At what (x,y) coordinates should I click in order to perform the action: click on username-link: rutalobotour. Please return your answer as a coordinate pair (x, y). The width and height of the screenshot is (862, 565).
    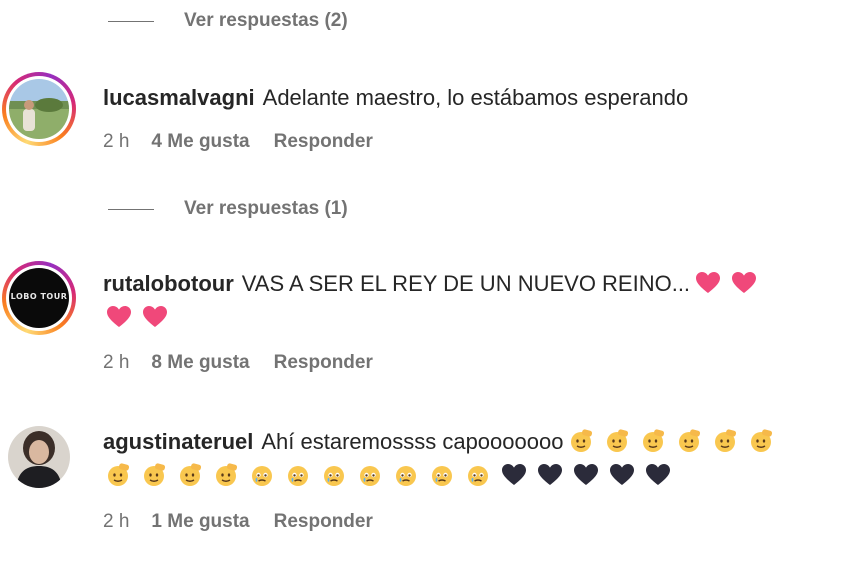
    Looking at the image, I should click on (168, 283).